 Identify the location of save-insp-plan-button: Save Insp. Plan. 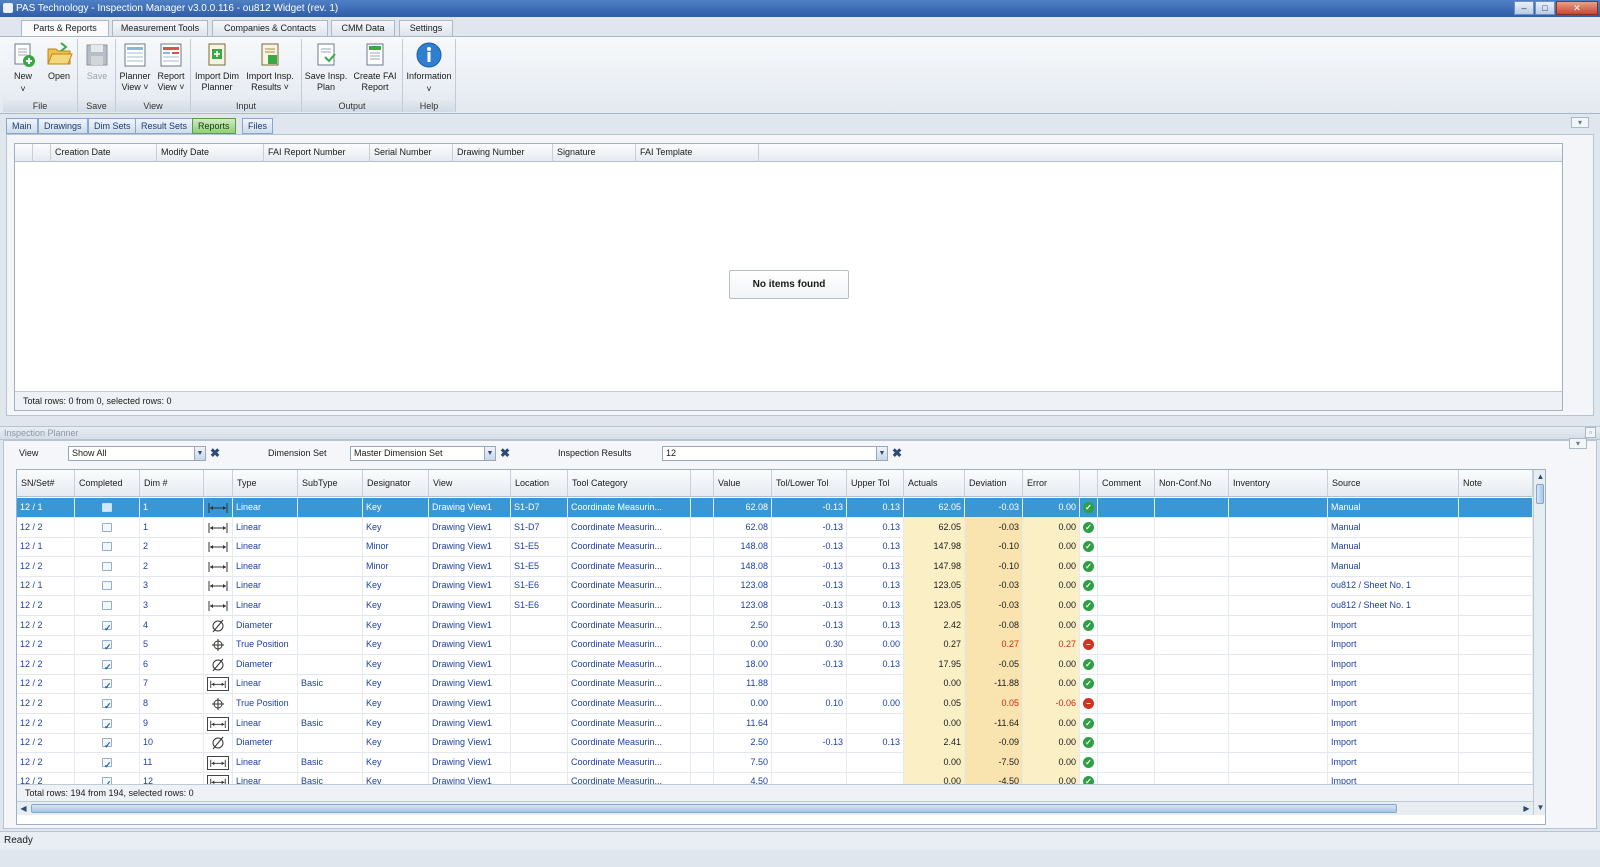
(326, 70).